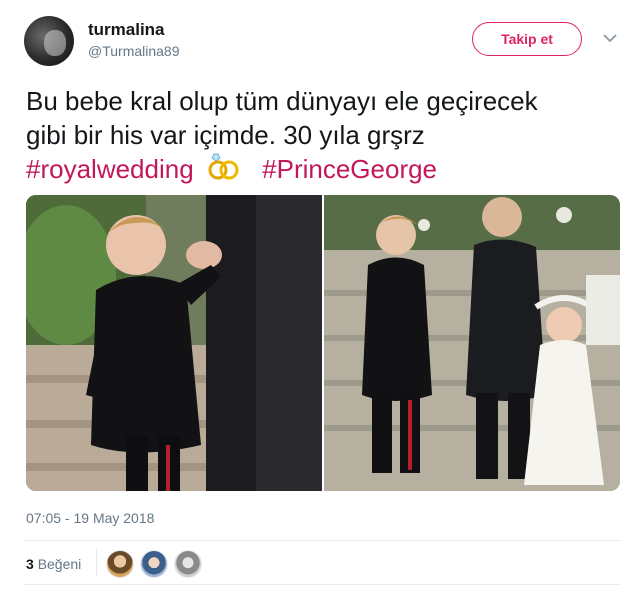  What do you see at coordinates (30, 564) in the screenshot?
I see `like-count-number: 3` at bounding box center [30, 564].